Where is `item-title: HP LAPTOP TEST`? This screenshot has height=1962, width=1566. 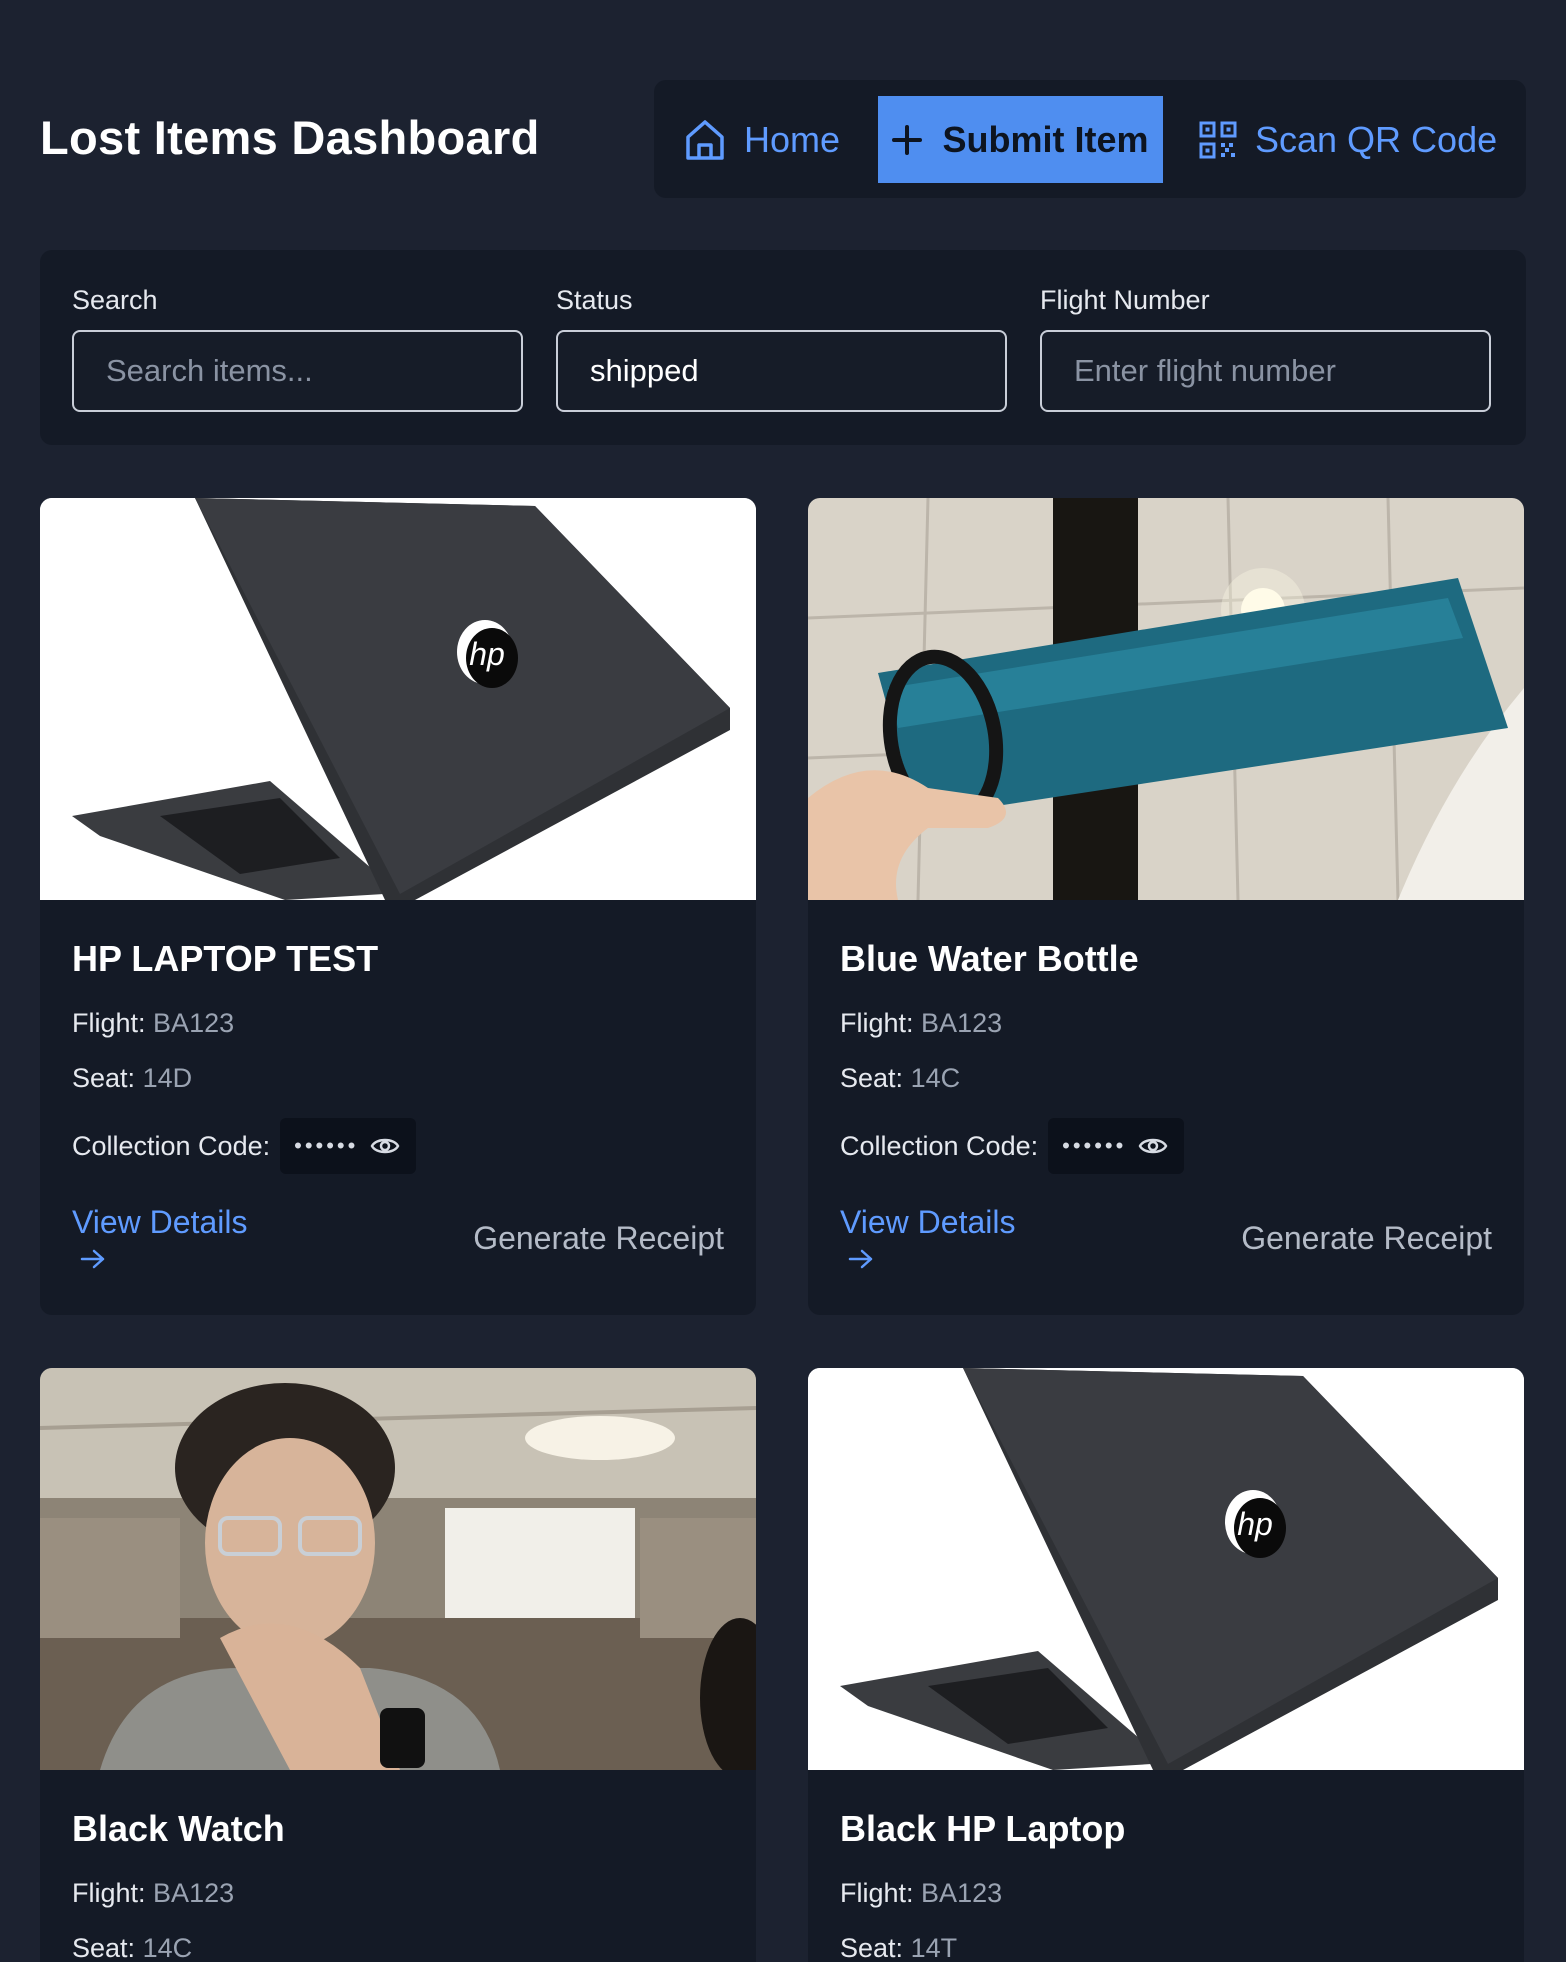
item-title: HP LAPTOP TEST is located at coordinates (225, 958).